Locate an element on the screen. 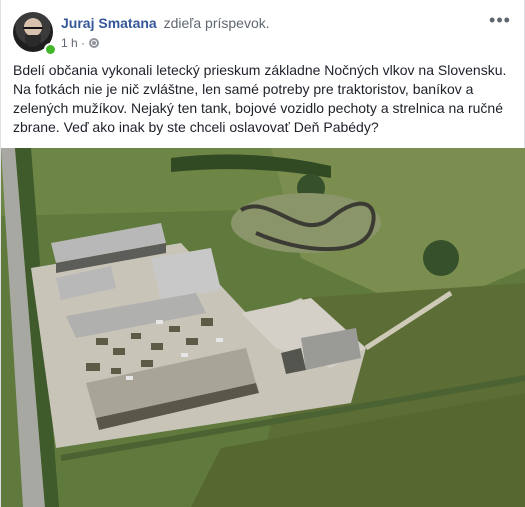  more-options-button: ••• is located at coordinates (500, 21).